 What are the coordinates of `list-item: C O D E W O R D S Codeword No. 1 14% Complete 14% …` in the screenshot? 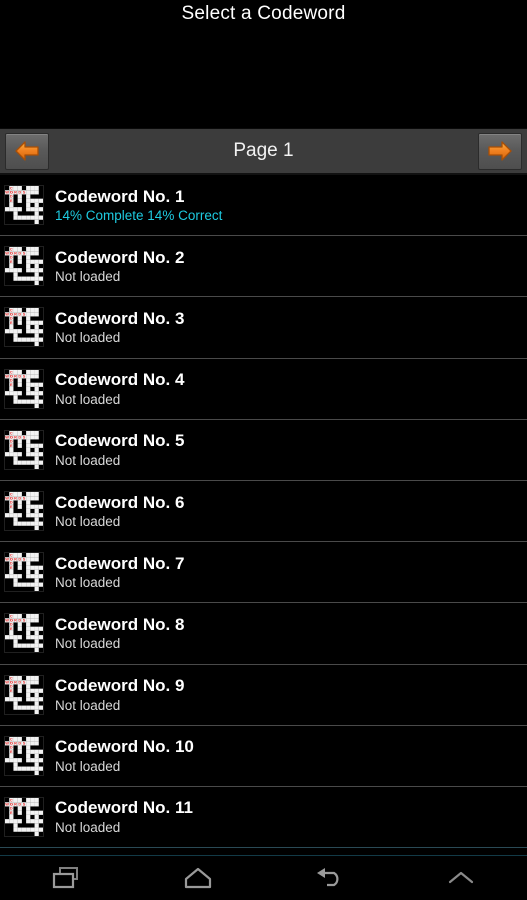 It's located at (263, 206).